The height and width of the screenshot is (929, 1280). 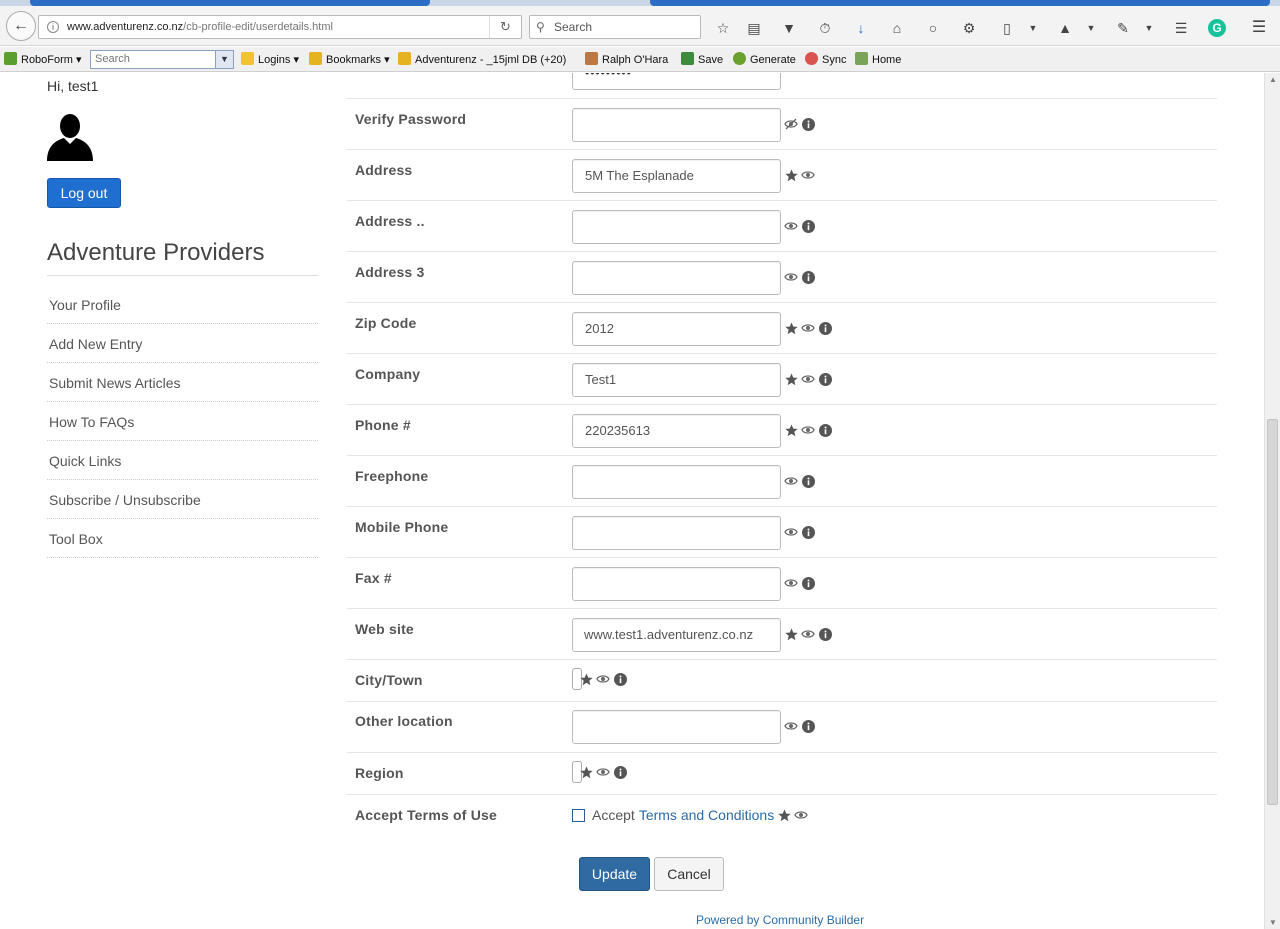 I want to click on home-bookmark: Home, so click(x=878, y=60).